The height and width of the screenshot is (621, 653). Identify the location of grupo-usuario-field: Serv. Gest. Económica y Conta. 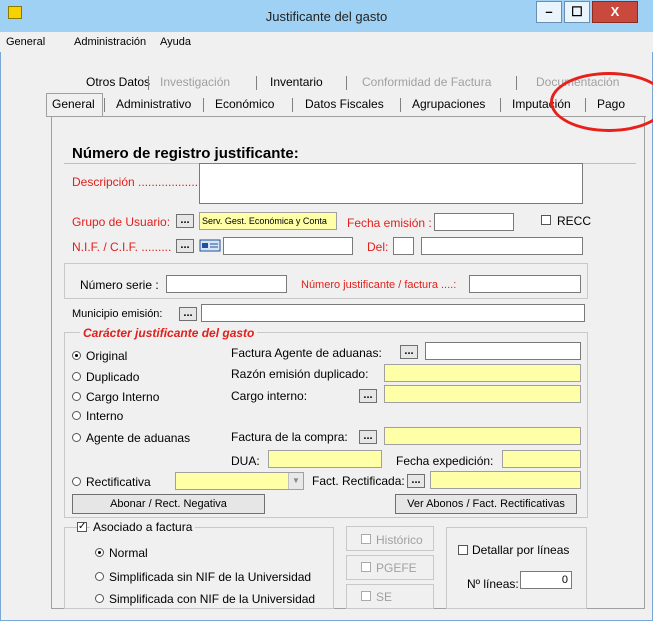
(268, 221).